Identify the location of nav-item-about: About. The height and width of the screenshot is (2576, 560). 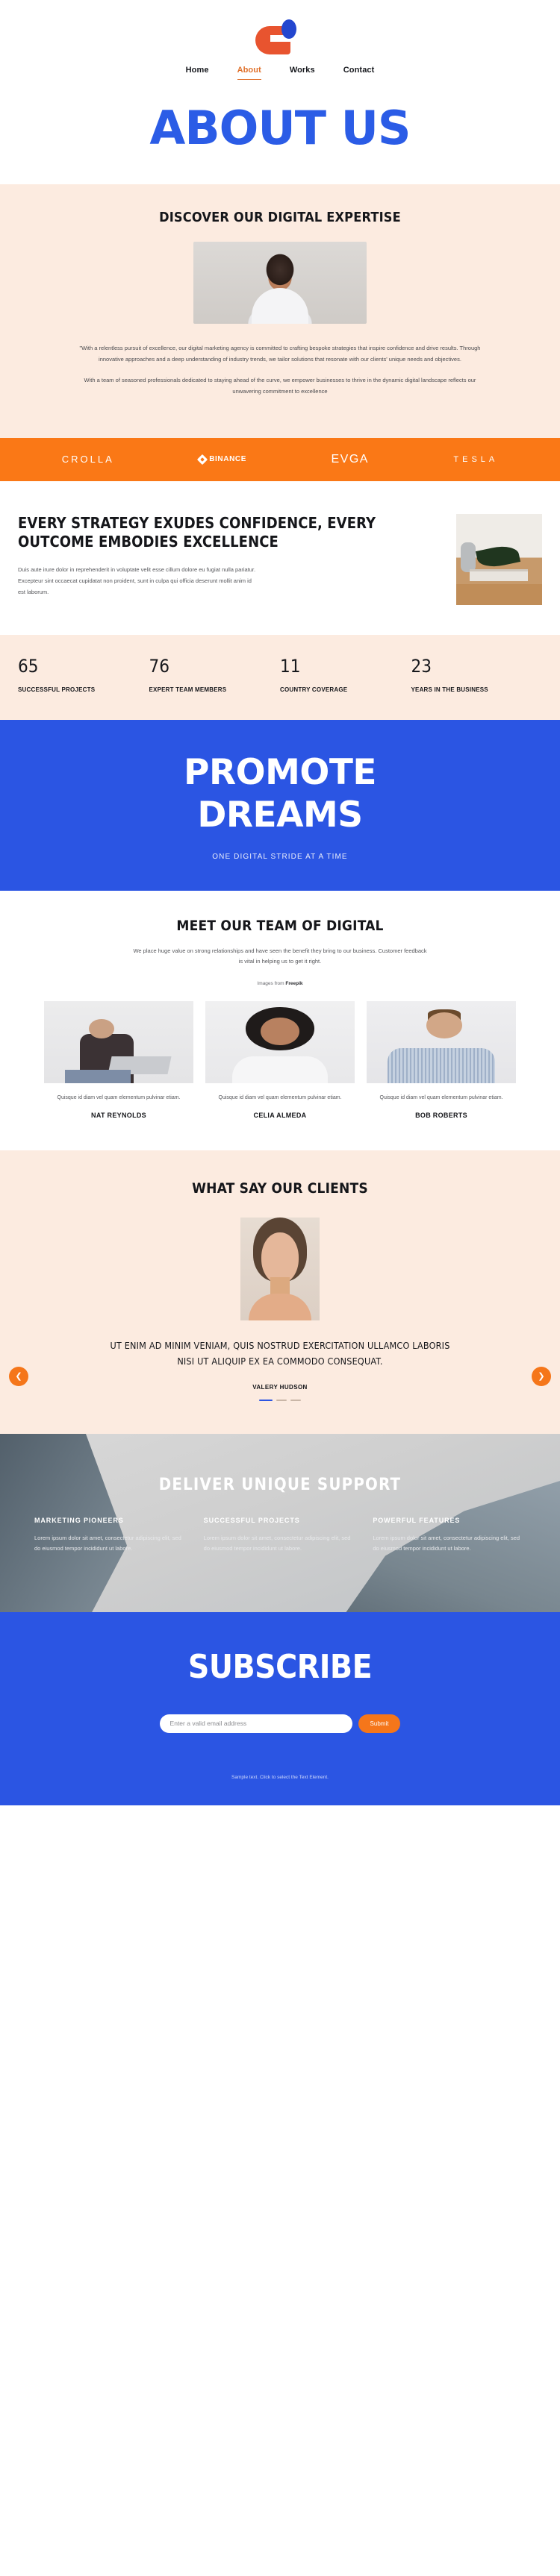
(249, 73).